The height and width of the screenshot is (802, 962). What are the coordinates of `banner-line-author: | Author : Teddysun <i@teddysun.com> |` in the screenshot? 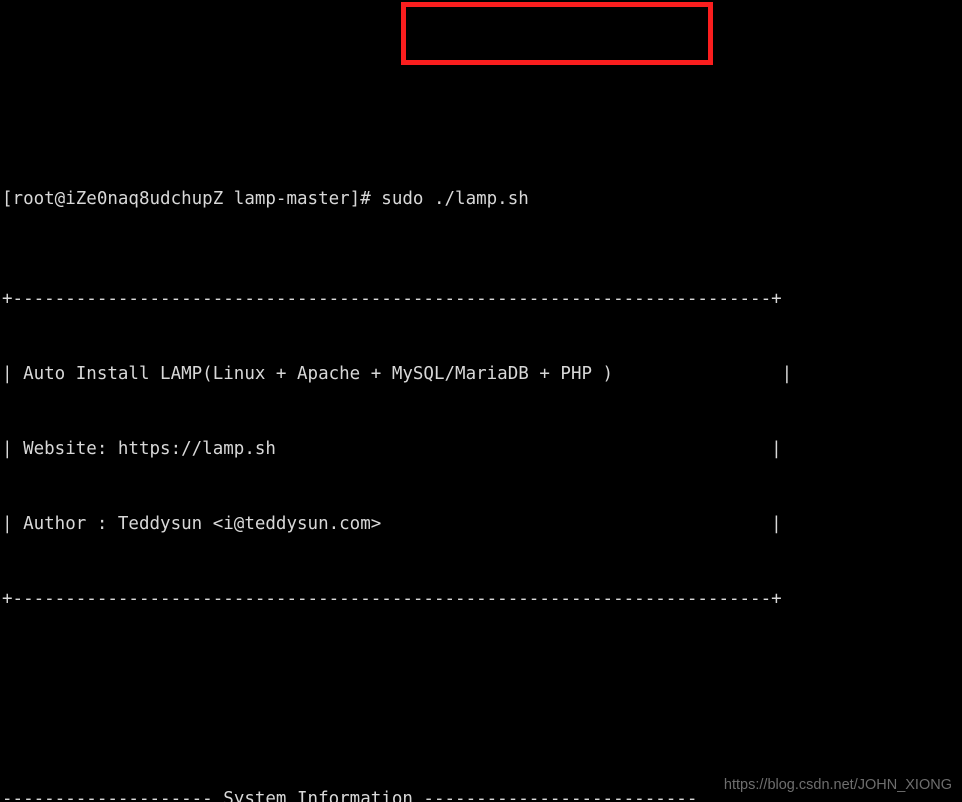 It's located at (392, 524).